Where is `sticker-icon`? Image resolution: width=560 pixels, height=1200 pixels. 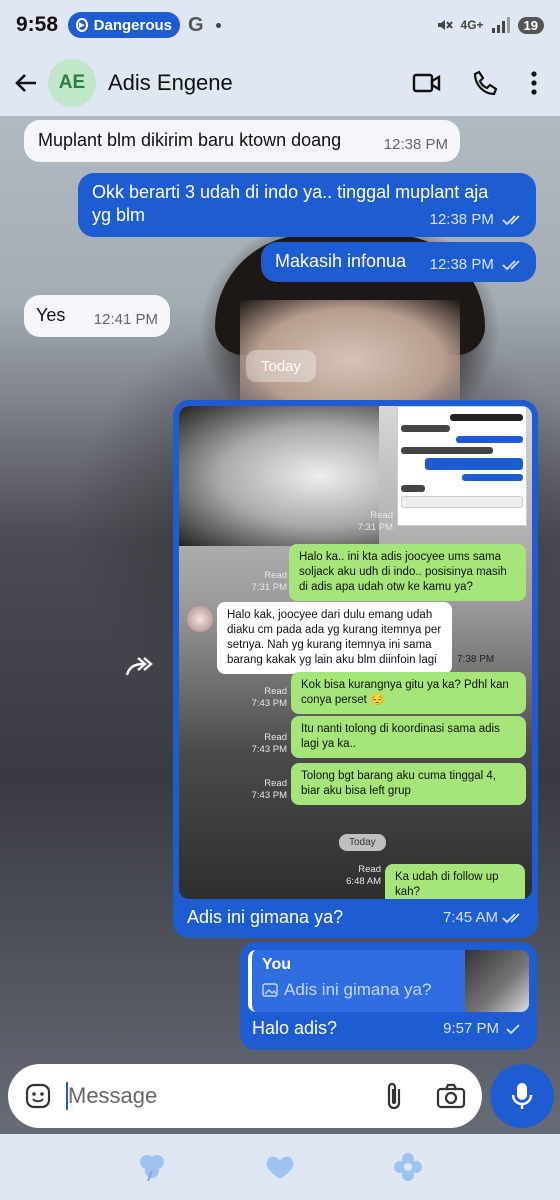 sticker-icon is located at coordinates (38, 1096).